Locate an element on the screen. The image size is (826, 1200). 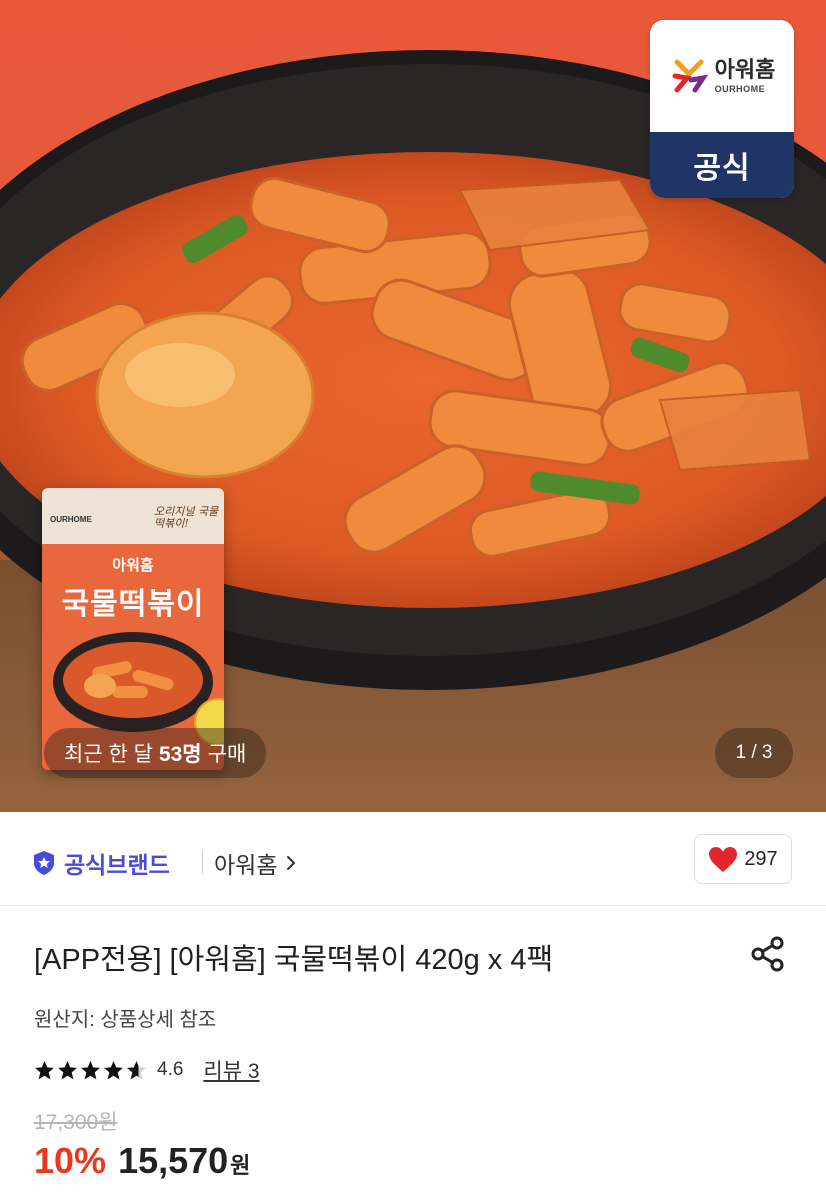
recent-purchase-badge: 최근 한 달 53명 구매 is located at coordinates (155, 753).